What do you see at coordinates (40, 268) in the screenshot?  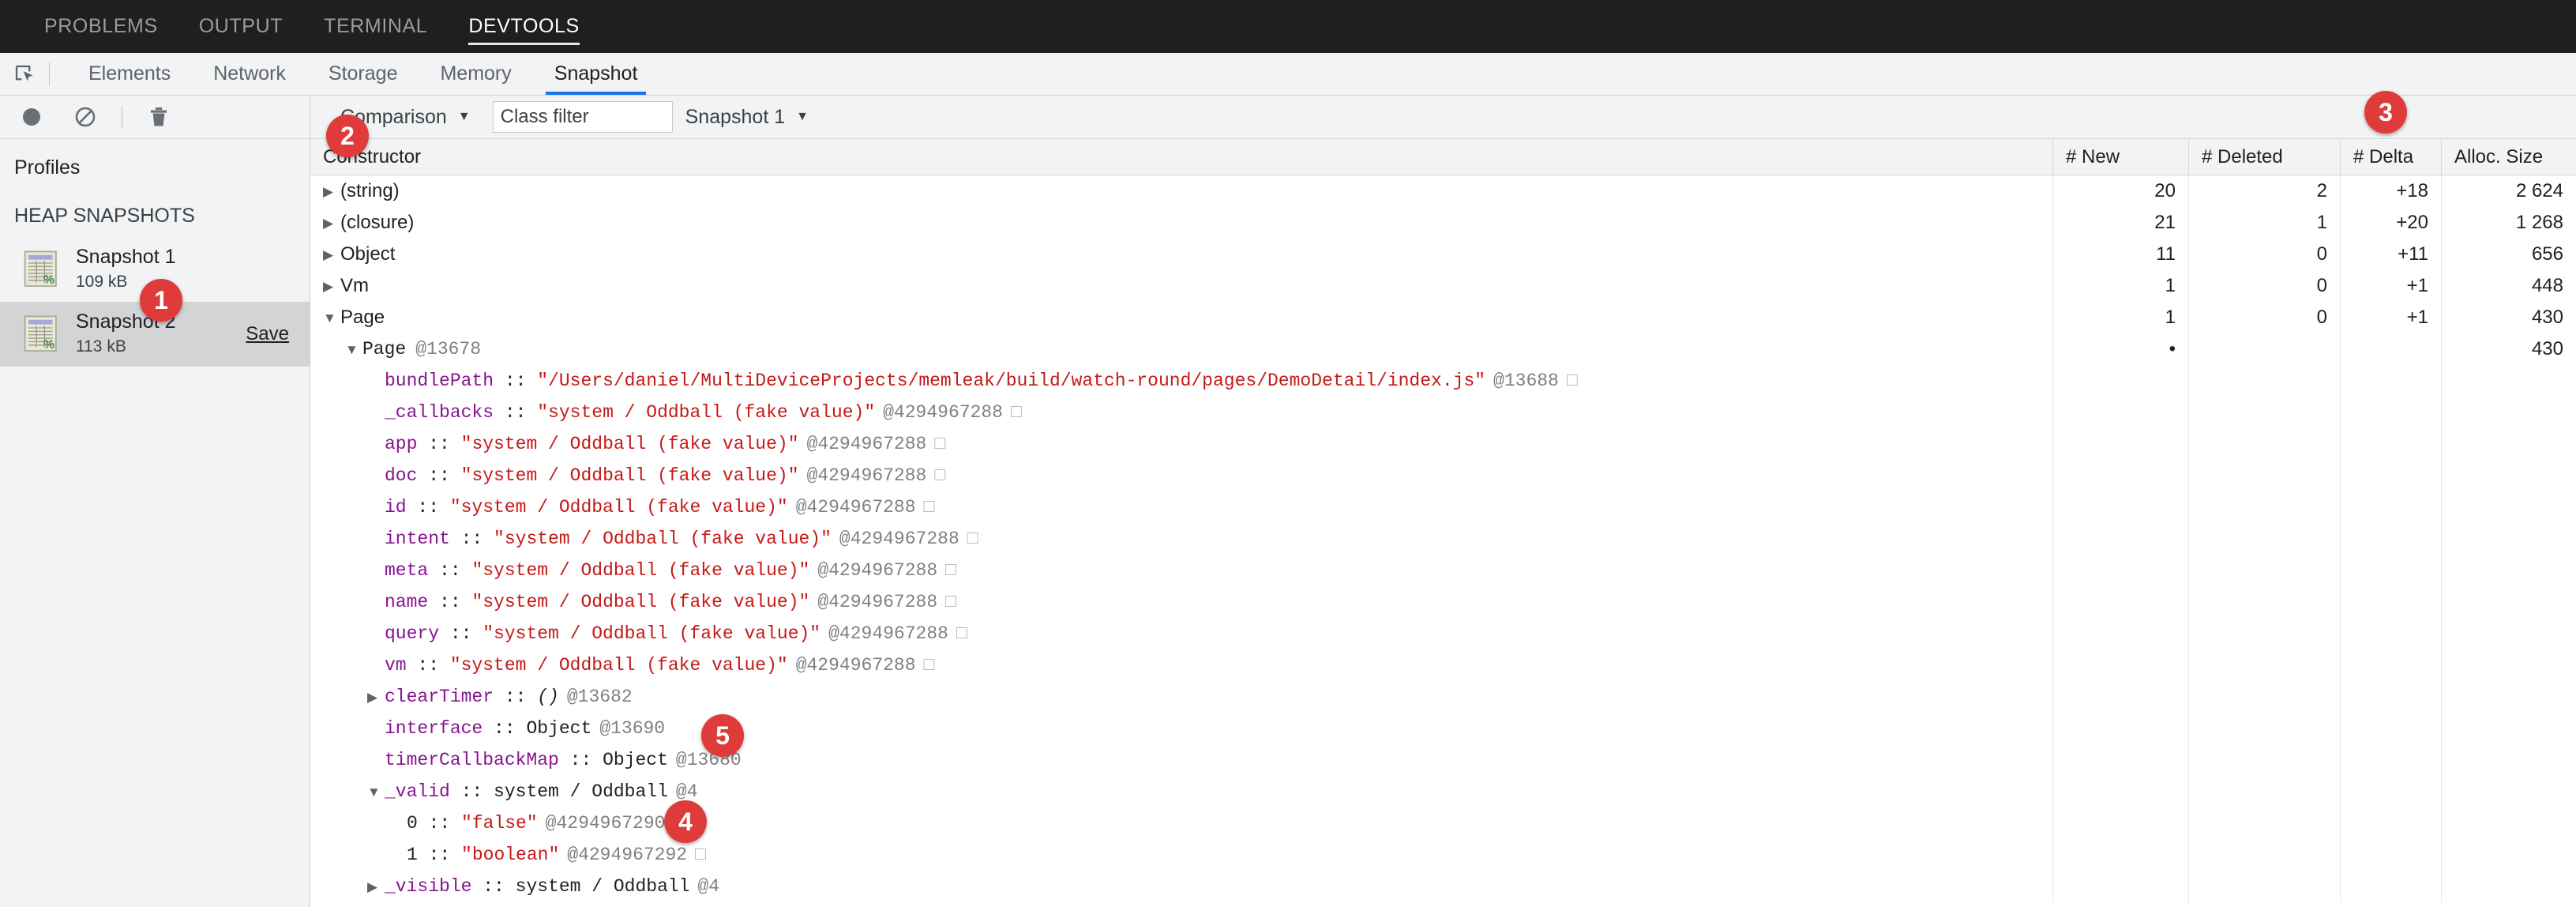 I see `heap-snapshot-icon: %` at bounding box center [40, 268].